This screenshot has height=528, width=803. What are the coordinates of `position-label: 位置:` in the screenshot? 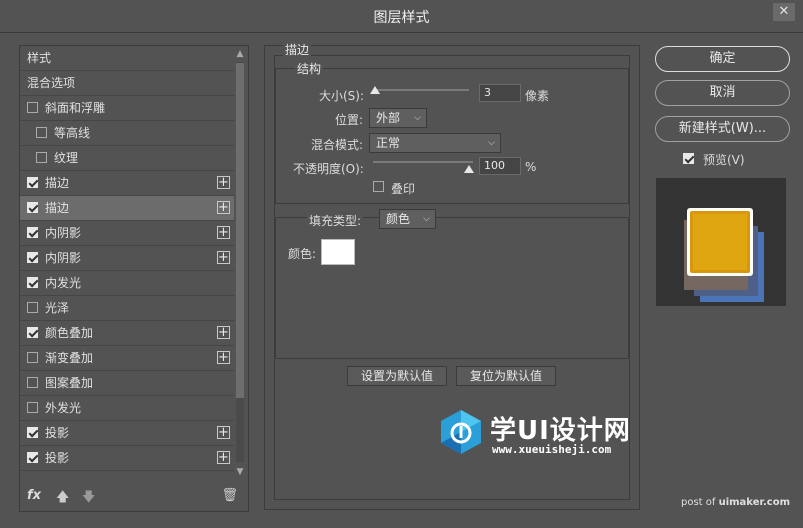 It's located at (349, 120).